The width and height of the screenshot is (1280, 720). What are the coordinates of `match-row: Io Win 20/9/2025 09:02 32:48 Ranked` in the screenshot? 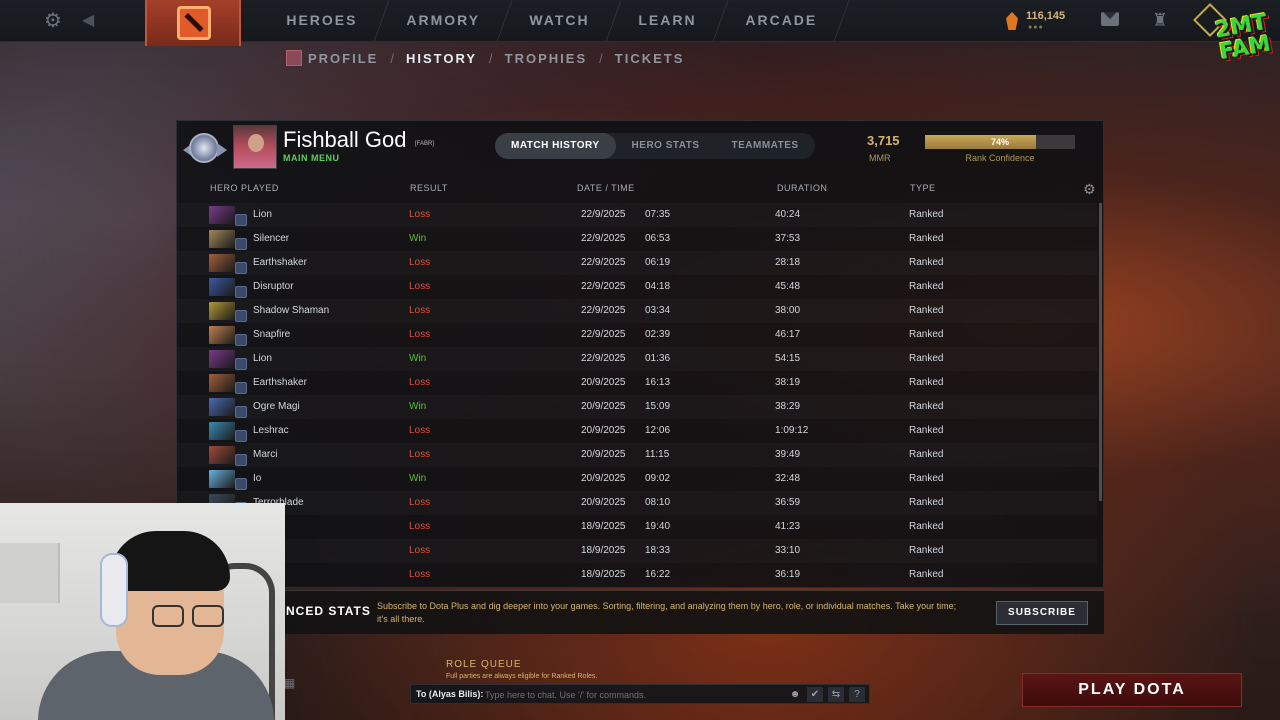 It's located at (637, 479).